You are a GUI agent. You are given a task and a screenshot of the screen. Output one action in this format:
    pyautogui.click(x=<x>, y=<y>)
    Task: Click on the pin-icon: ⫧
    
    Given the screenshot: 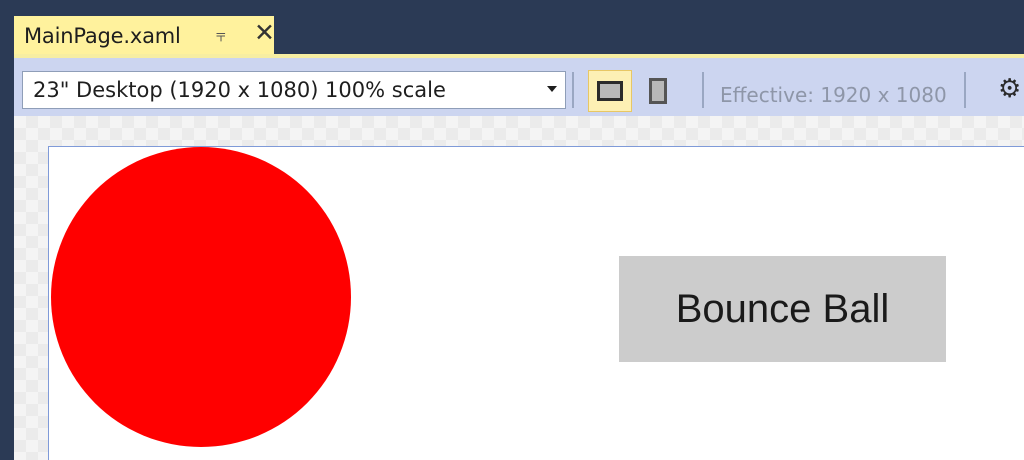 What is the action you would take?
    pyautogui.click(x=221, y=36)
    